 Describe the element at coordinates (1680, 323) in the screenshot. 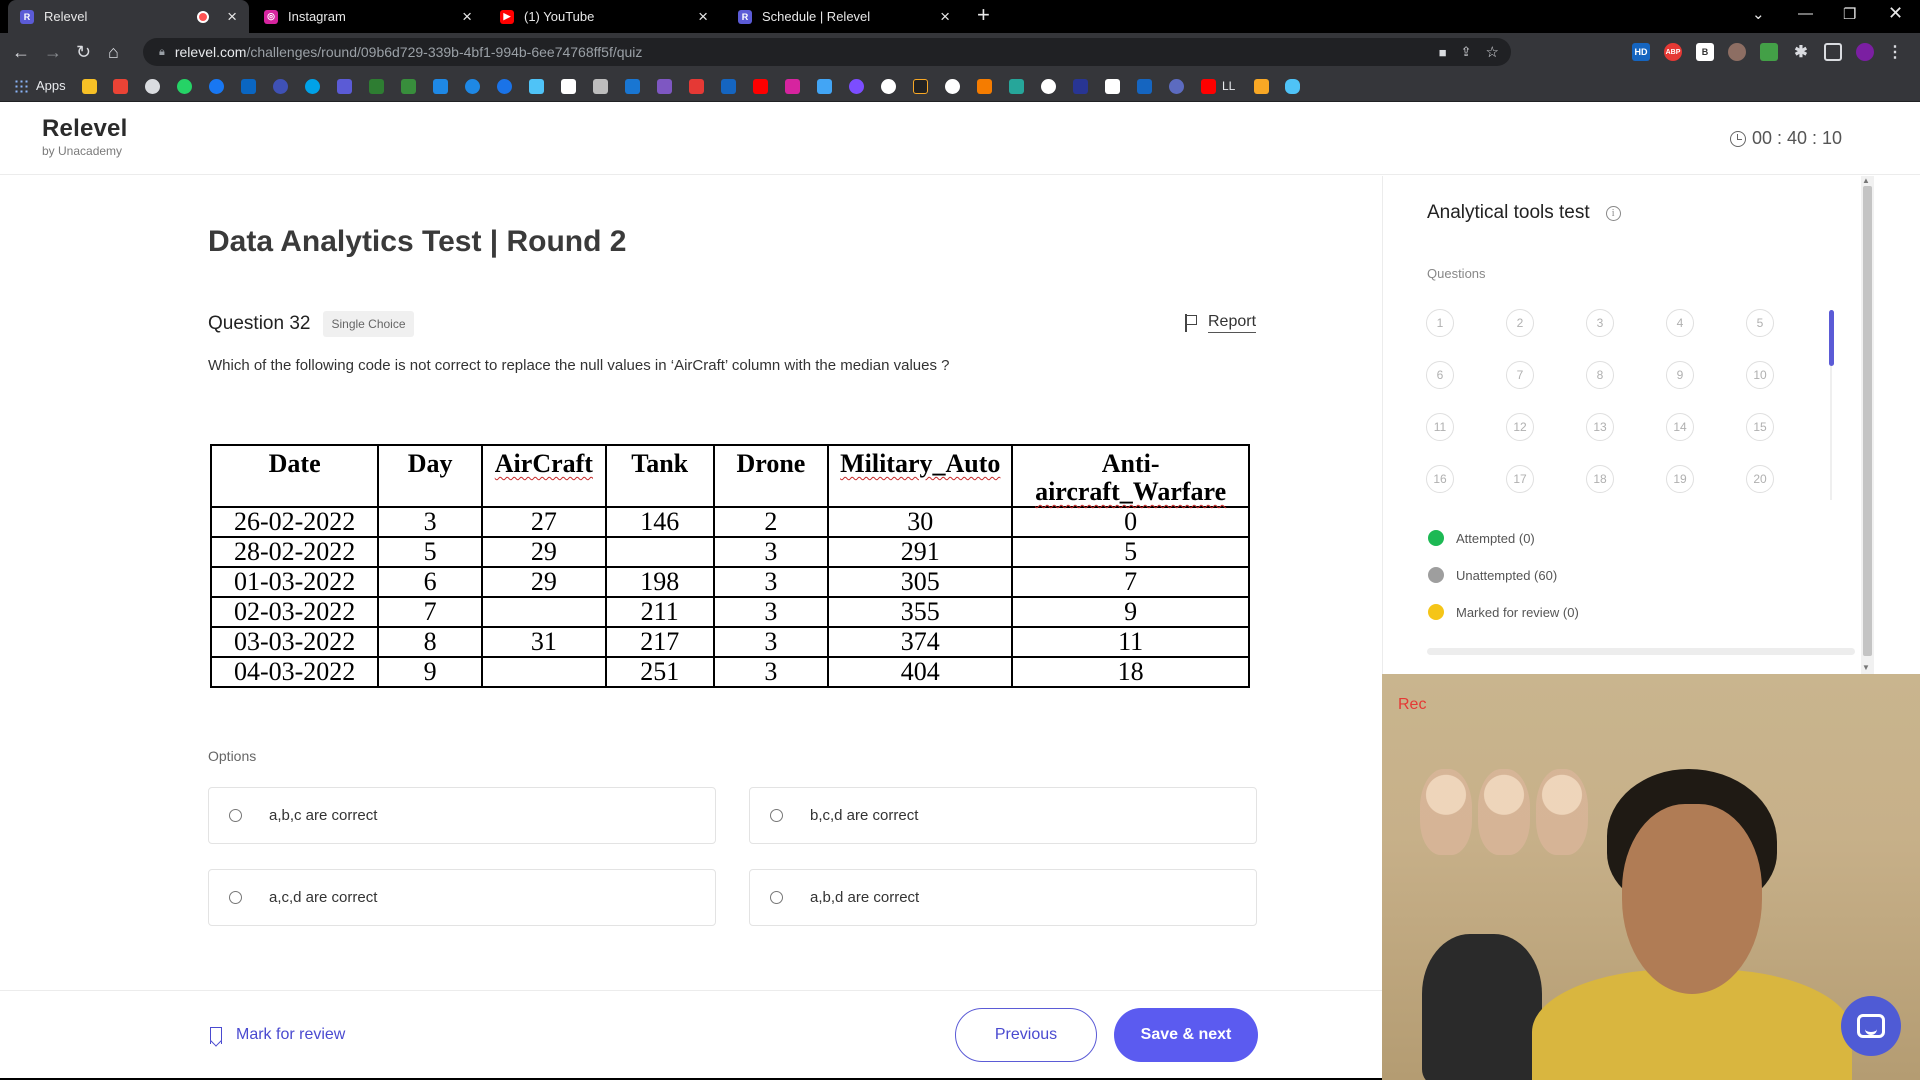

I see `question-bubble: 4` at that location.